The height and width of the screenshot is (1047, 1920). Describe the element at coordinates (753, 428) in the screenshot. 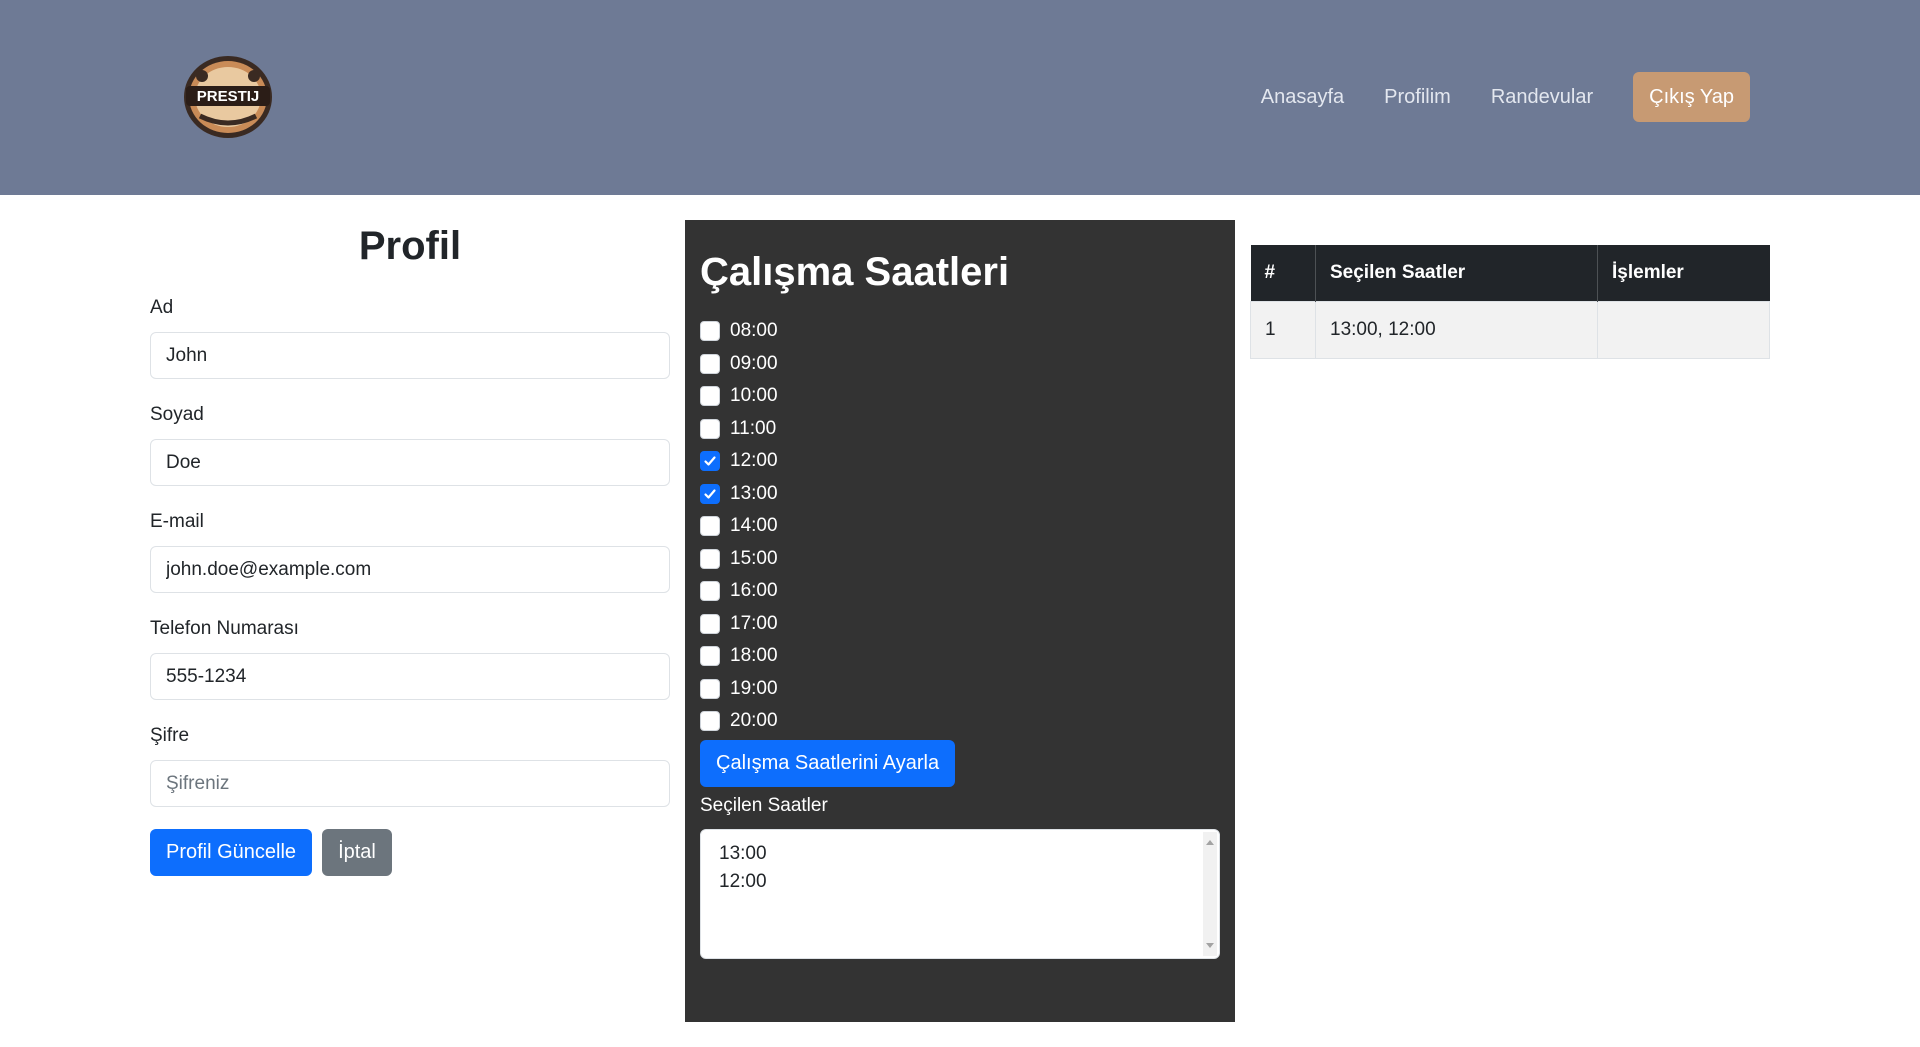

I see `hour-label: 11:00` at that location.